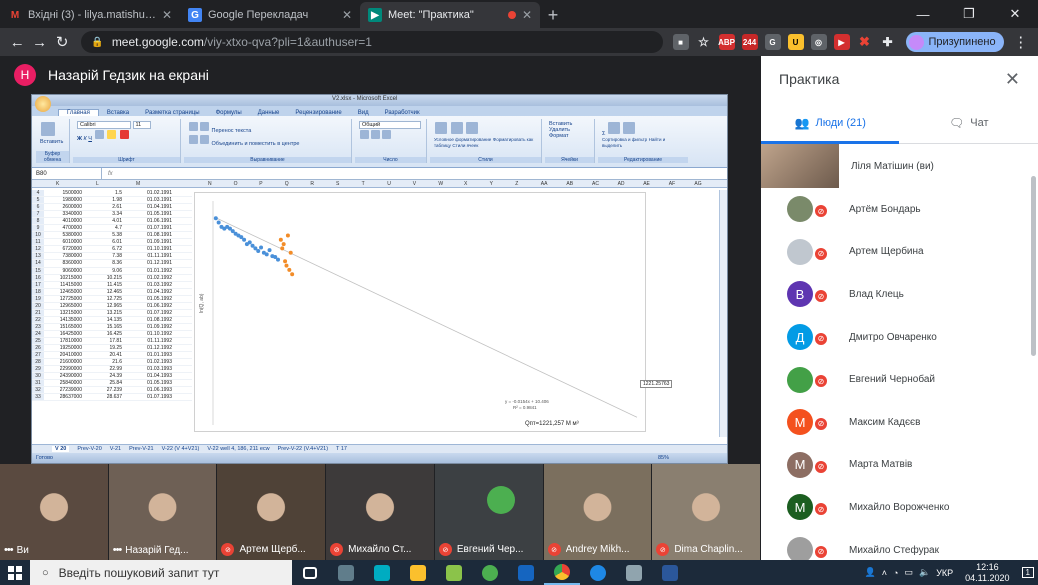 The width and height of the screenshot is (1038, 585). Describe the element at coordinates (149, 271) in the screenshot. I see `cell-date: 01.01.1992` at that location.